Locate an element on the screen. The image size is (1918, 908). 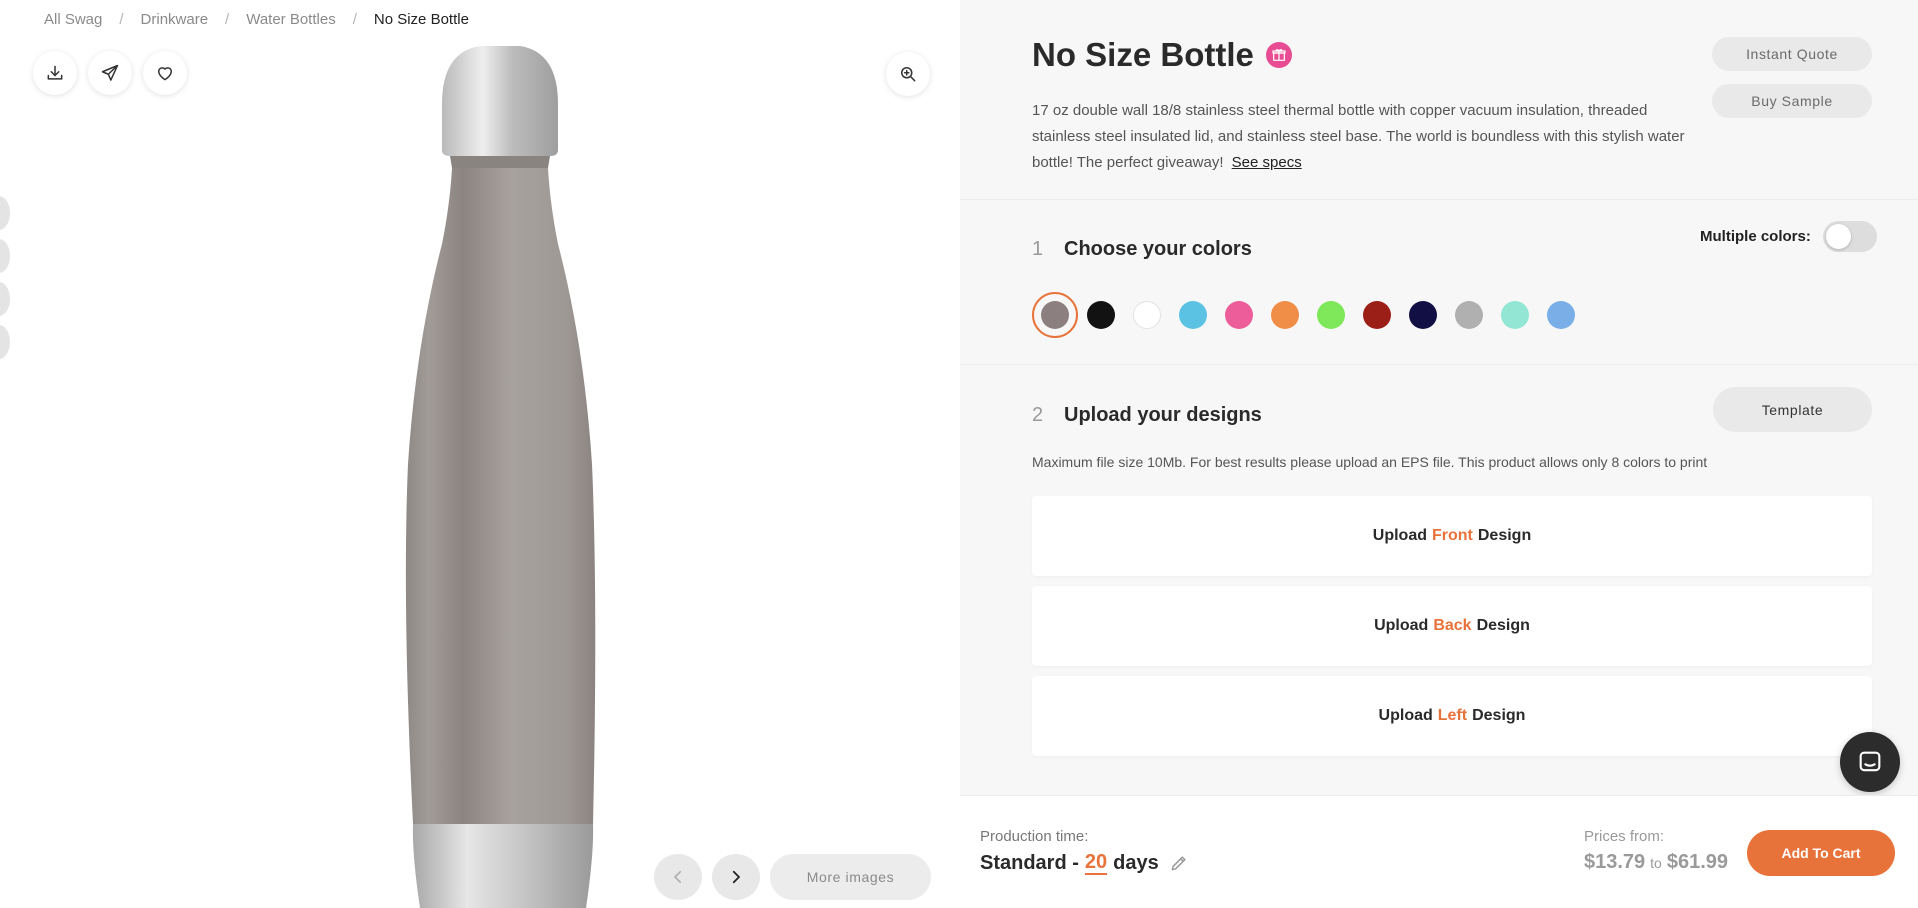
step-title: Choose your colors is located at coordinates (1158, 249).